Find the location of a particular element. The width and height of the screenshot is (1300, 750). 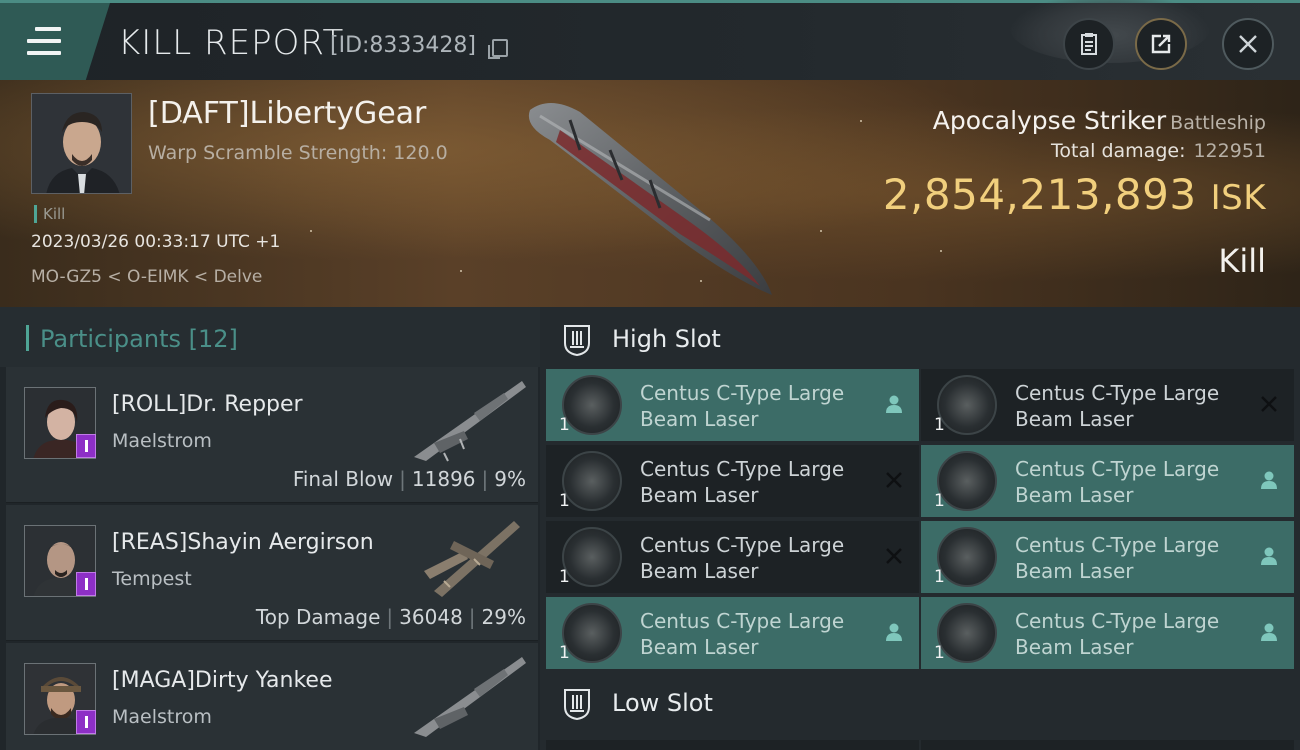

participants-count: [12] is located at coordinates (213, 339).